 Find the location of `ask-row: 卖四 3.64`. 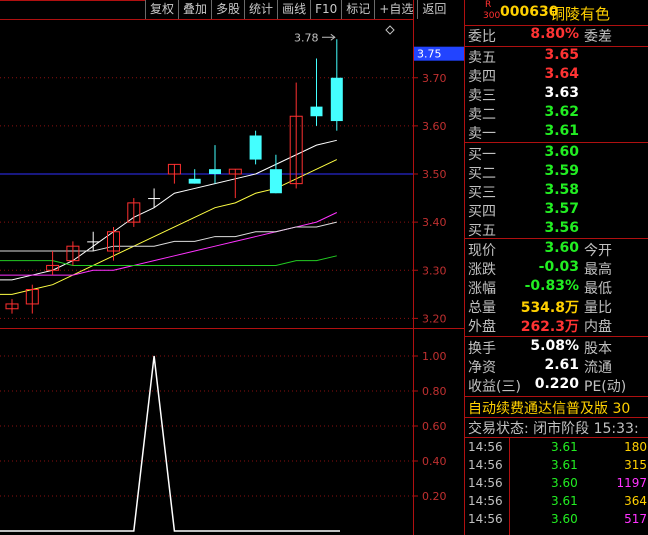

ask-row: 卖四 3.64 is located at coordinates (556, 75).